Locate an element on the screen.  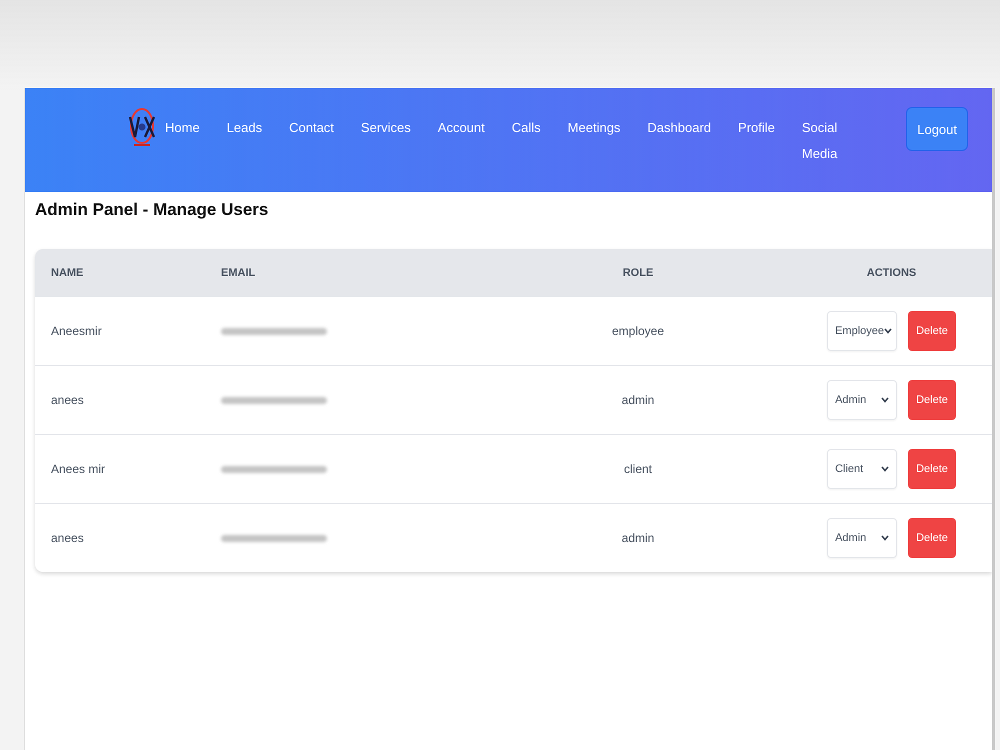
column-header: NAME is located at coordinates (67, 273).